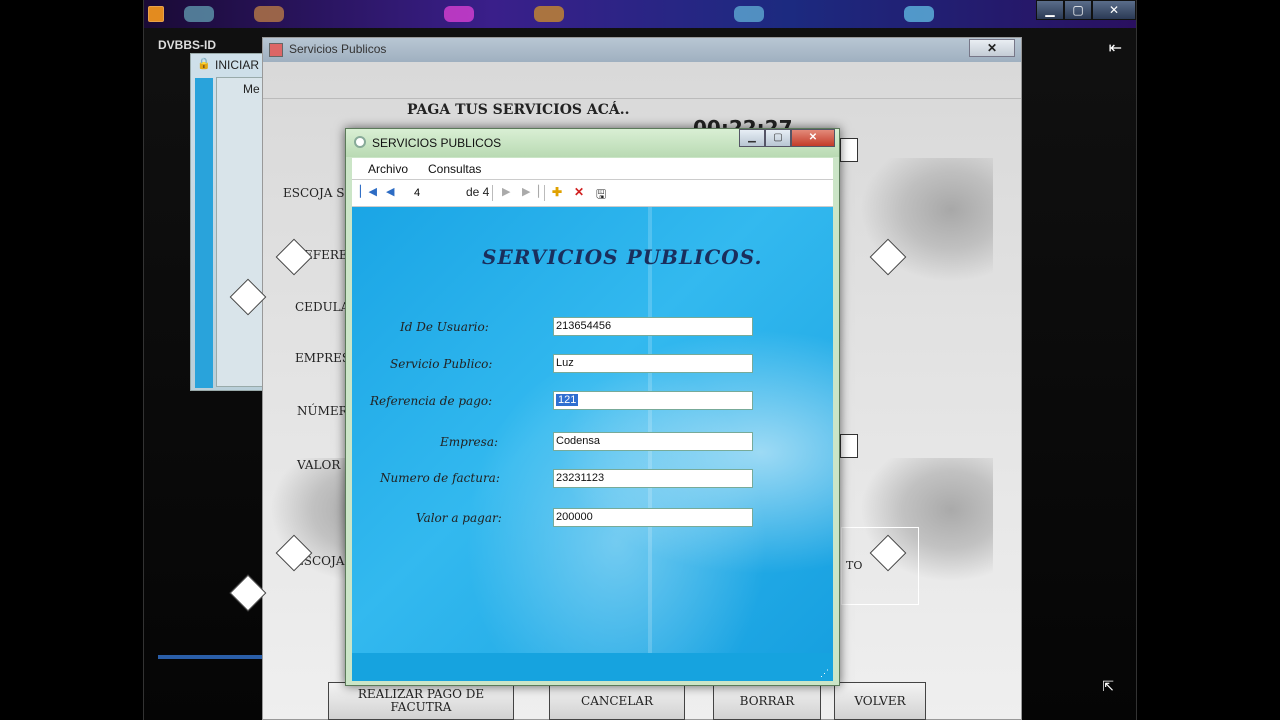 This screenshot has width=1280, height=720. What do you see at coordinates (880, 701) in the screenshot?
I see `volver-button: VOLVER` at bounding box center [880, 701].